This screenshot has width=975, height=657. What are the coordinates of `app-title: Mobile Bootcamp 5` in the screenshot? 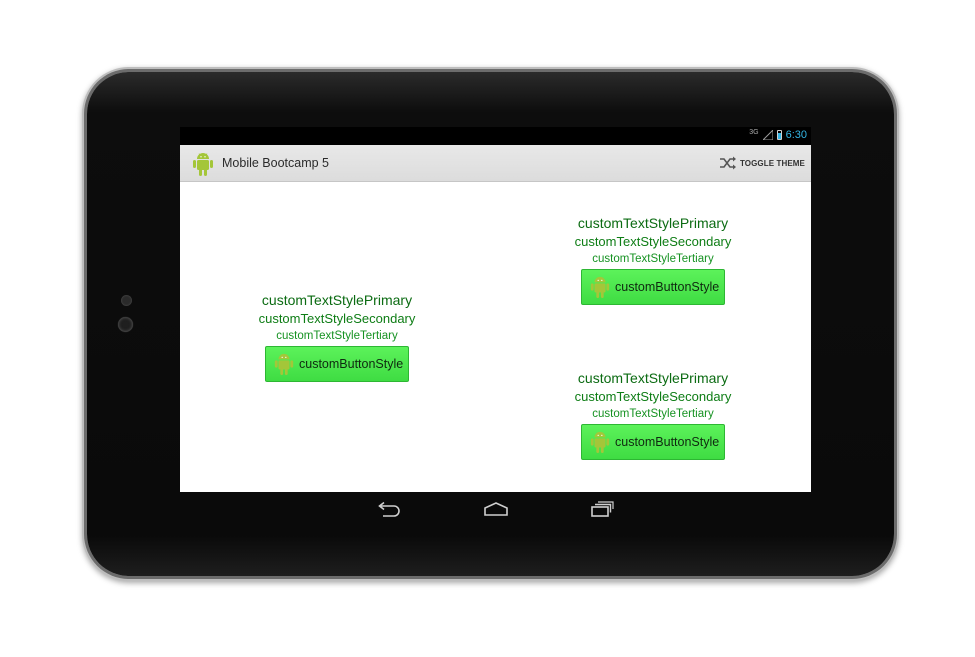 It's located at (276, 163).